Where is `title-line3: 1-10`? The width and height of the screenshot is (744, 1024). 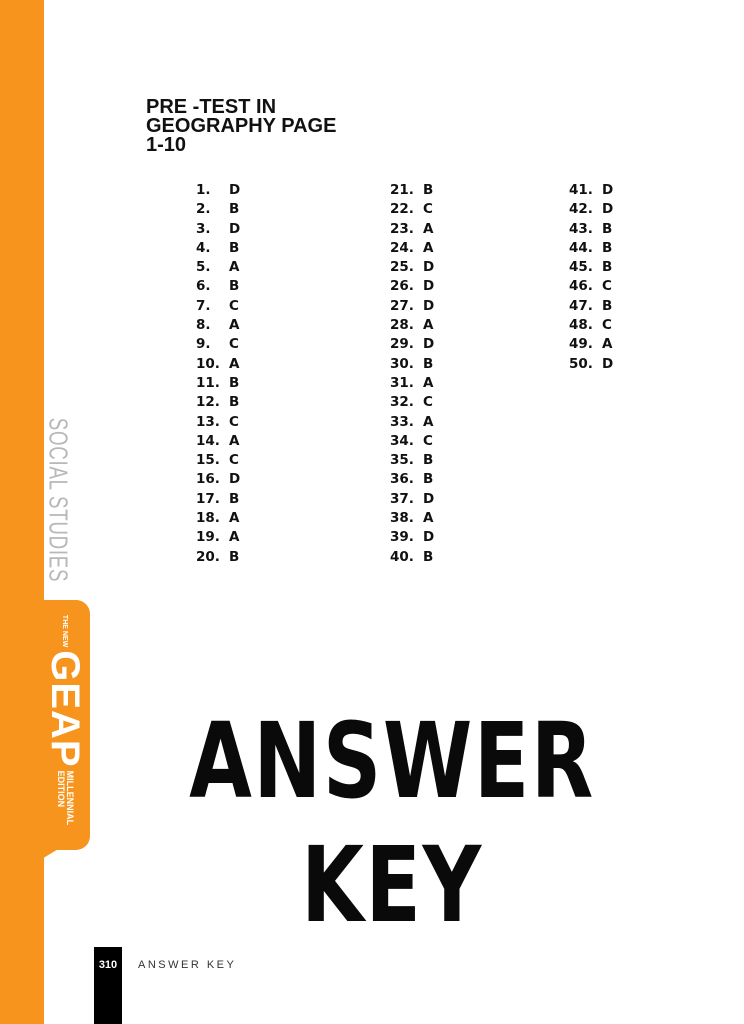
title-line3: 1-10 is located at coordinates (166, 145).